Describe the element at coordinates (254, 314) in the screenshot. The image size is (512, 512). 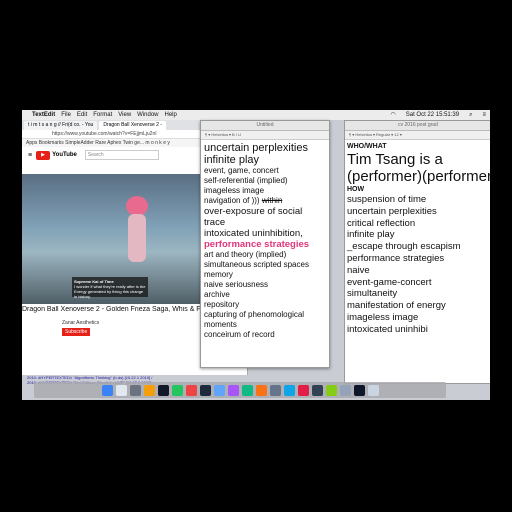
I see `note-line: capturing of phenomological` at that location.